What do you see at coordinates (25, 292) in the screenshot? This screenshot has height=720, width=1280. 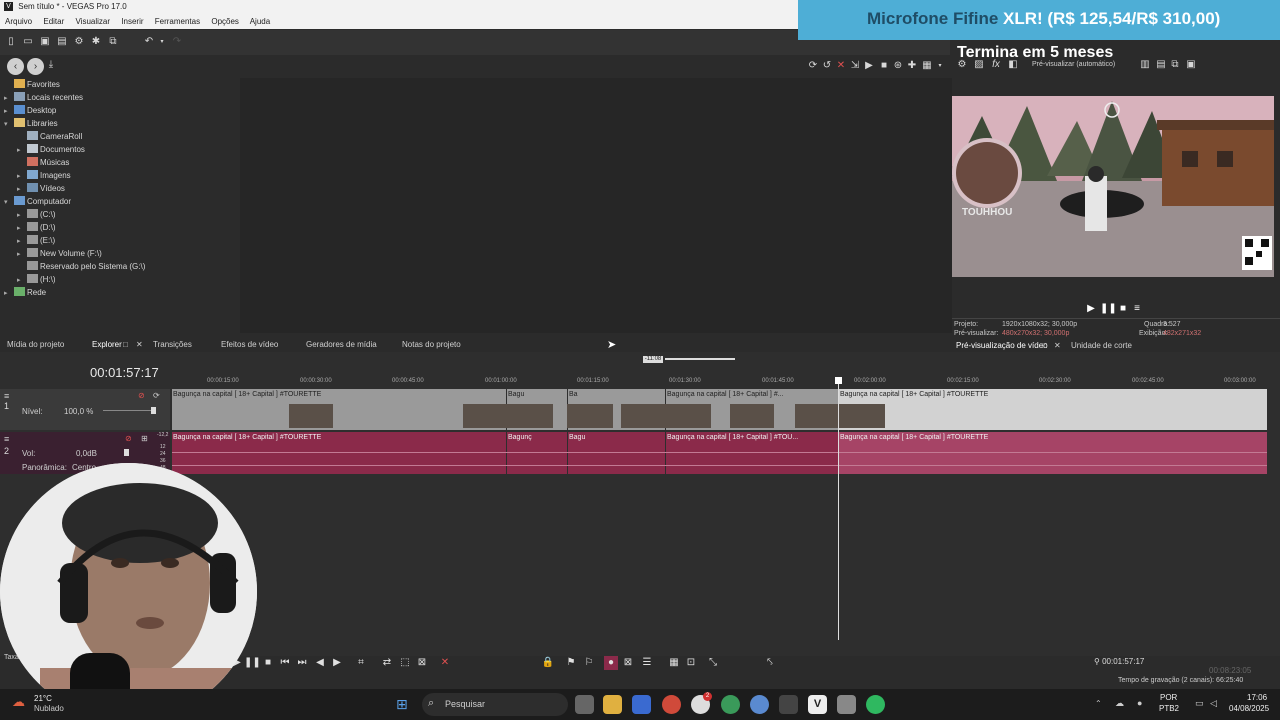 I see `tree-item-rede: ▸ Rede` at bounding box center [25, 292].